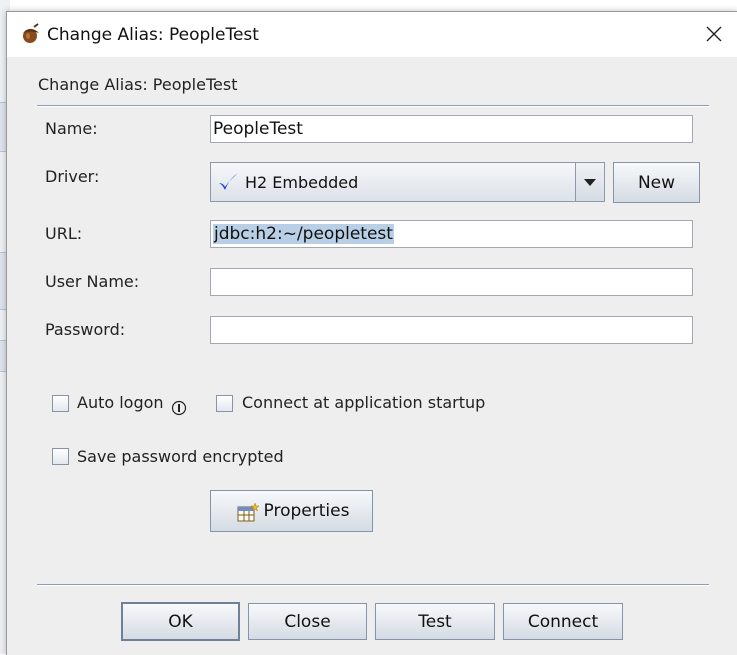 This screenshot has height=655, width=737. Describe the element at coordinates (120, 402) in the screenshot. I see `auto-logon-label: Auto logon` at that location.